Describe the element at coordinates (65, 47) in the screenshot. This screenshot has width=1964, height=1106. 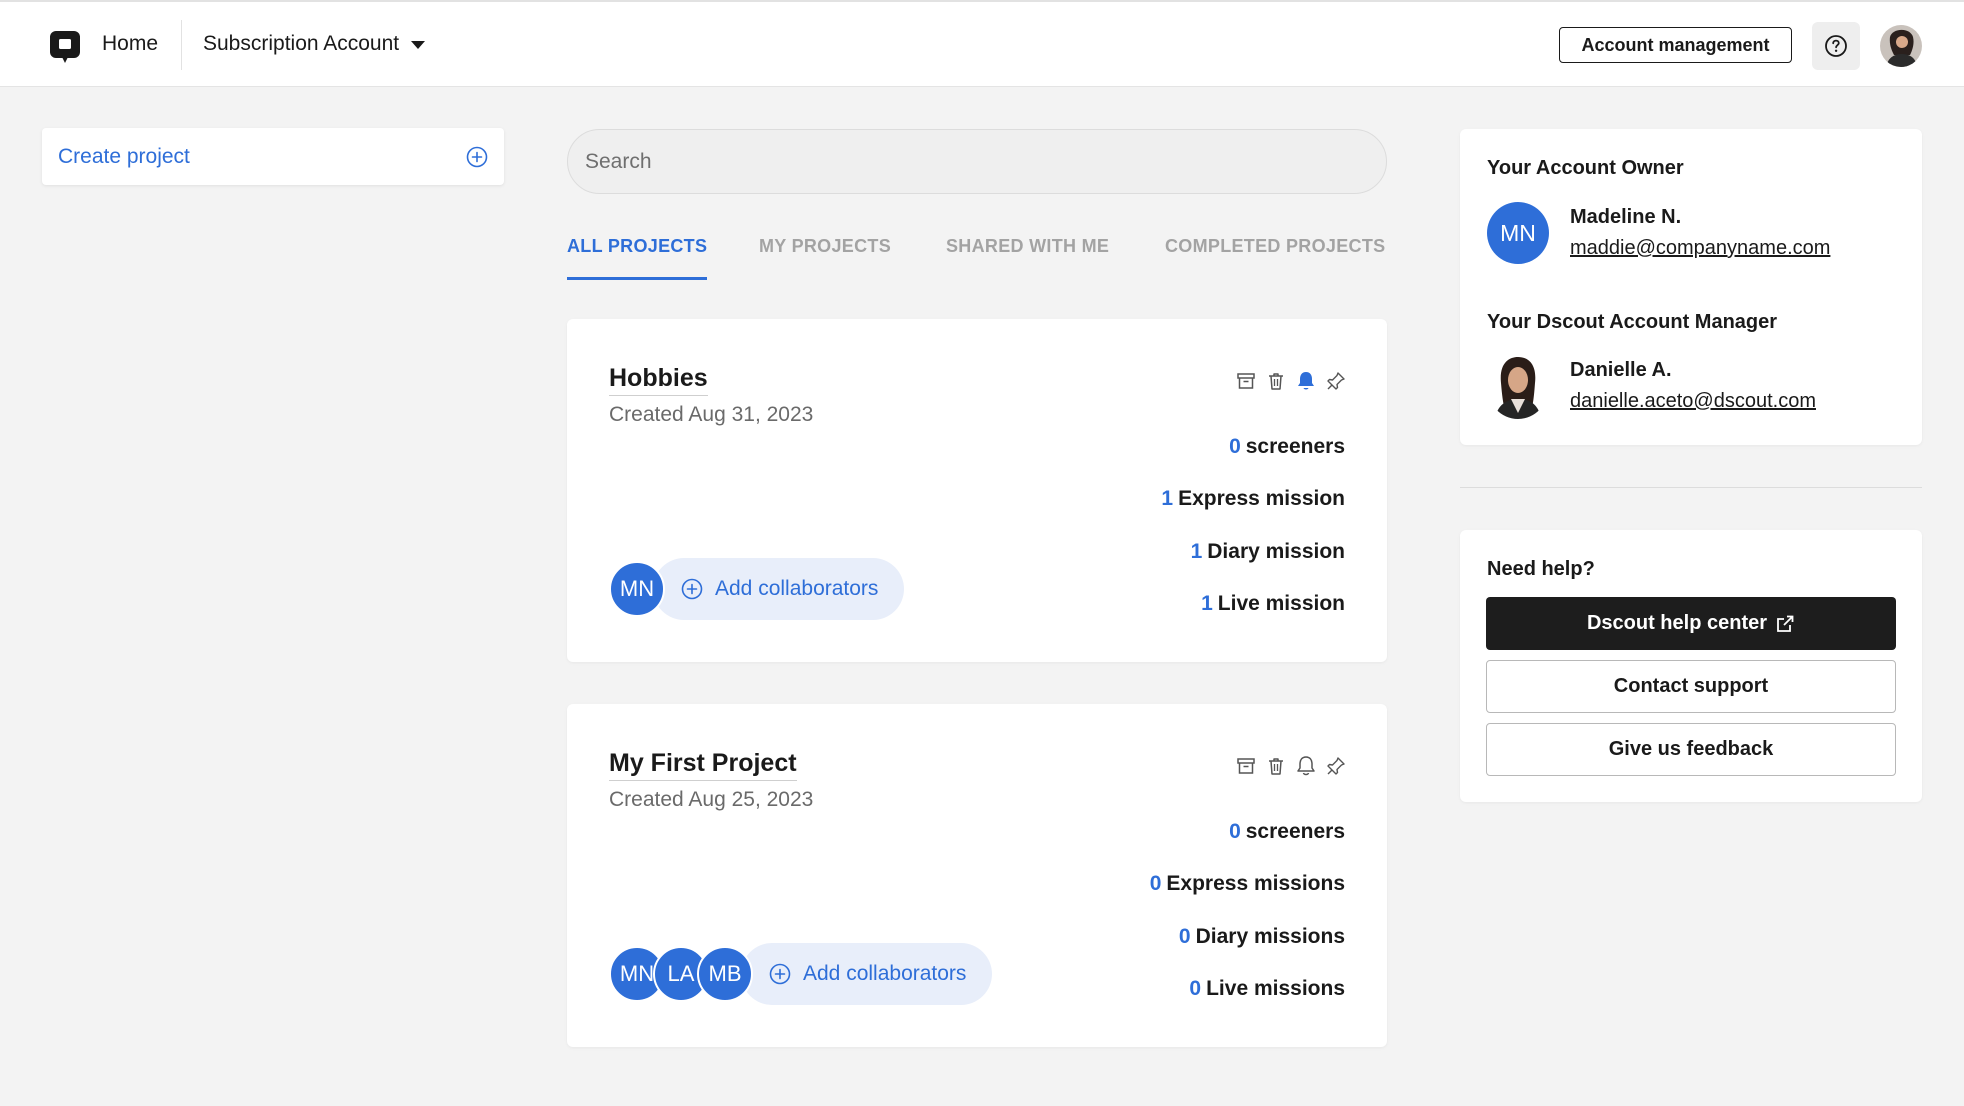
I see `dscout-logo-icon` at that location.